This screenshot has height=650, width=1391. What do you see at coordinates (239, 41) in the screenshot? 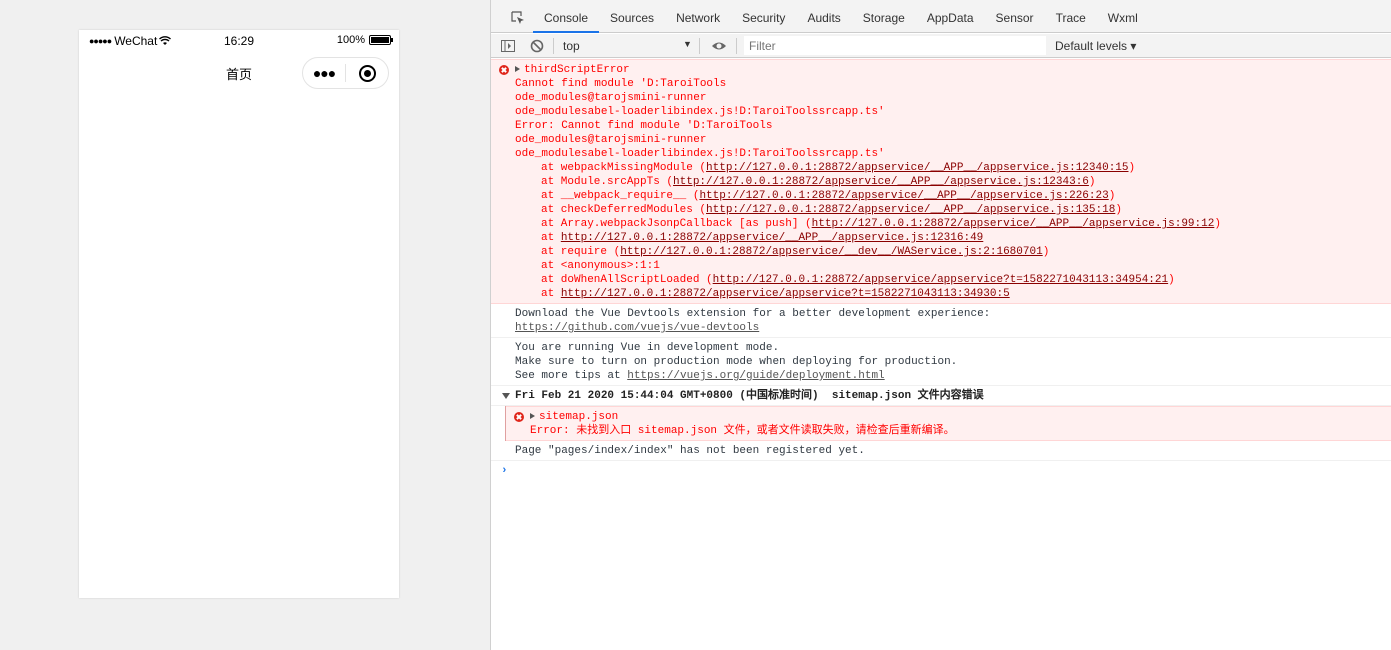
I see `status-bar: ●●●●● WeChat 16:29 100%` at bounding box center [239, 41].